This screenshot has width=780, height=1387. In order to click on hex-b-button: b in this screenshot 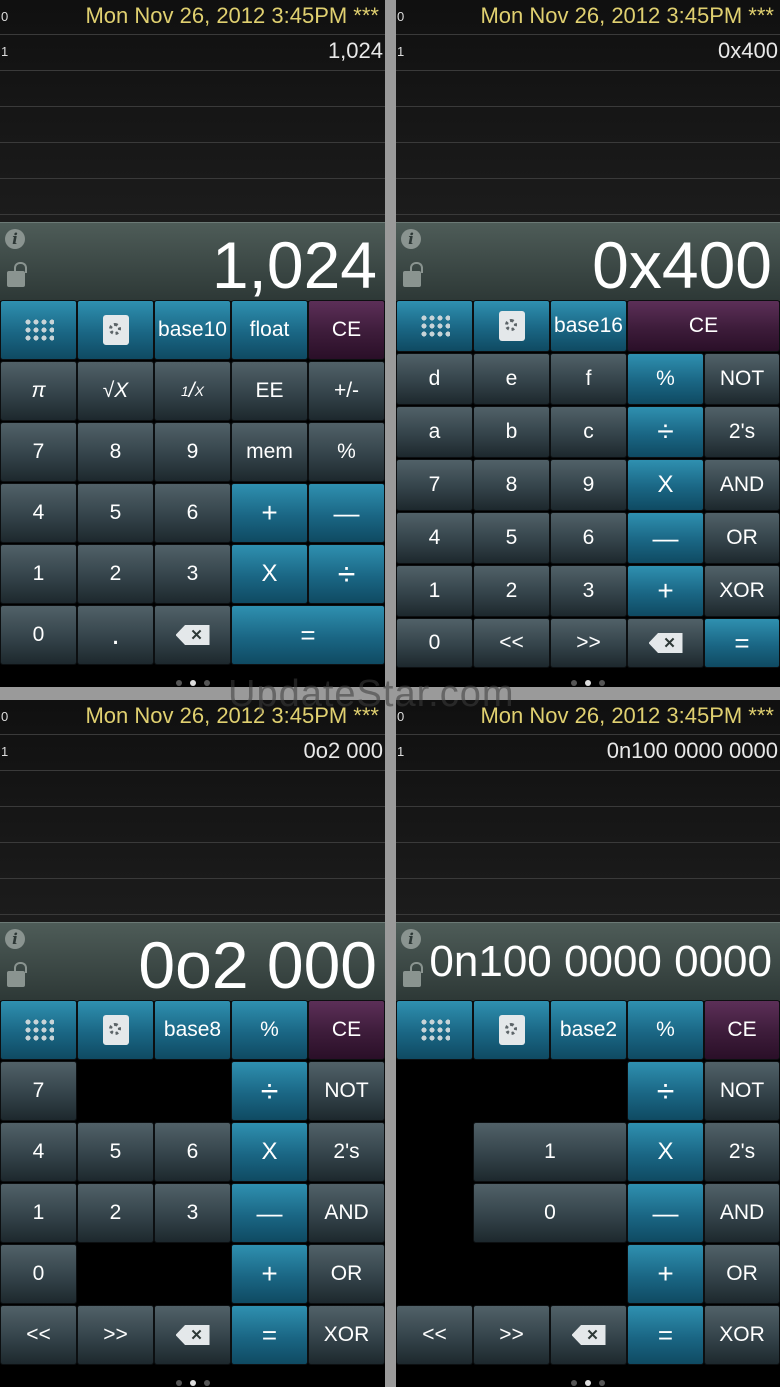, I will do `click(511, 432)`.